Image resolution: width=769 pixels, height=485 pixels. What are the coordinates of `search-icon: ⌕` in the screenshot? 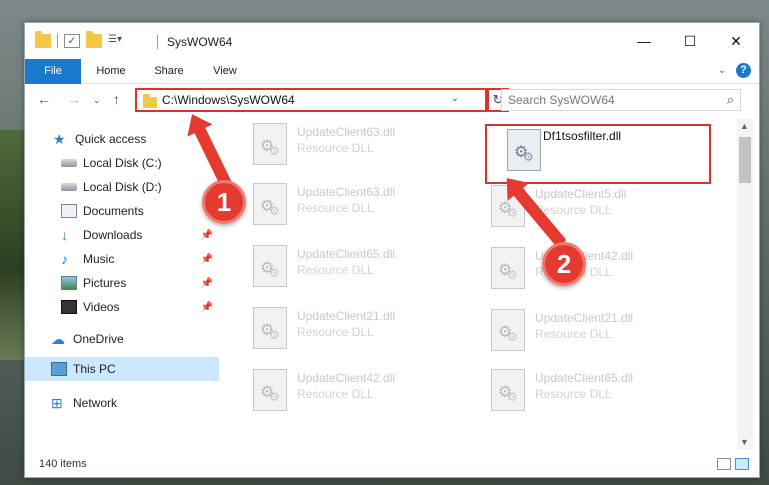 It's located at (730, 100).